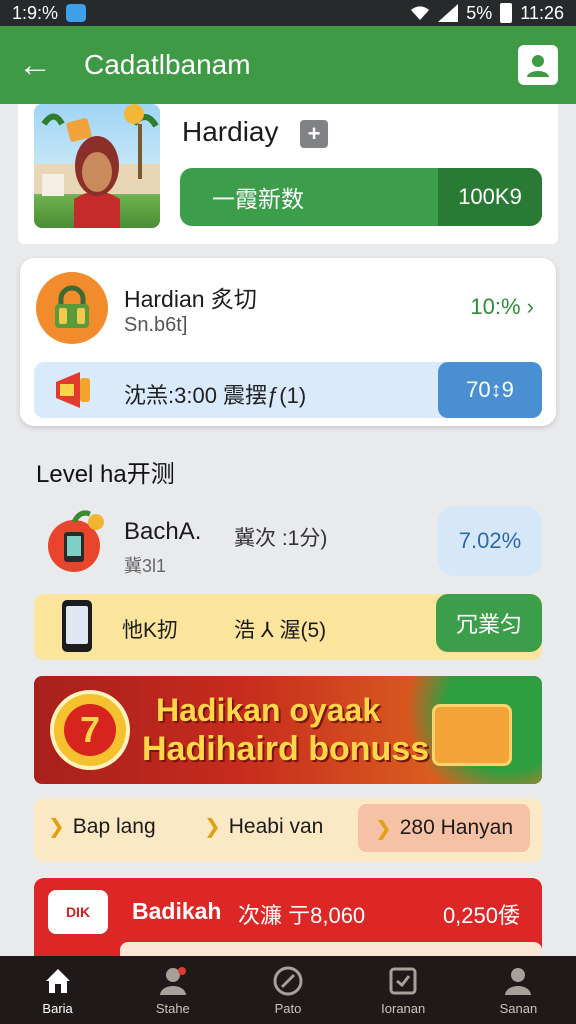 The height and width of the screenshot is (1024, 576). Describe the element at coordinates (472, 735) in the screenshot. I see `gift-box-icon` at that location.